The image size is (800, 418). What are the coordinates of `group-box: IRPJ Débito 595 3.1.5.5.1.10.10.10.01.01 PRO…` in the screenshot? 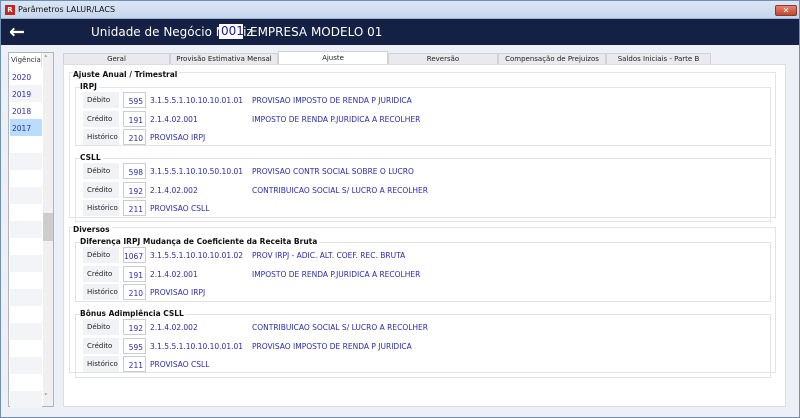 It's located at (423, 114).